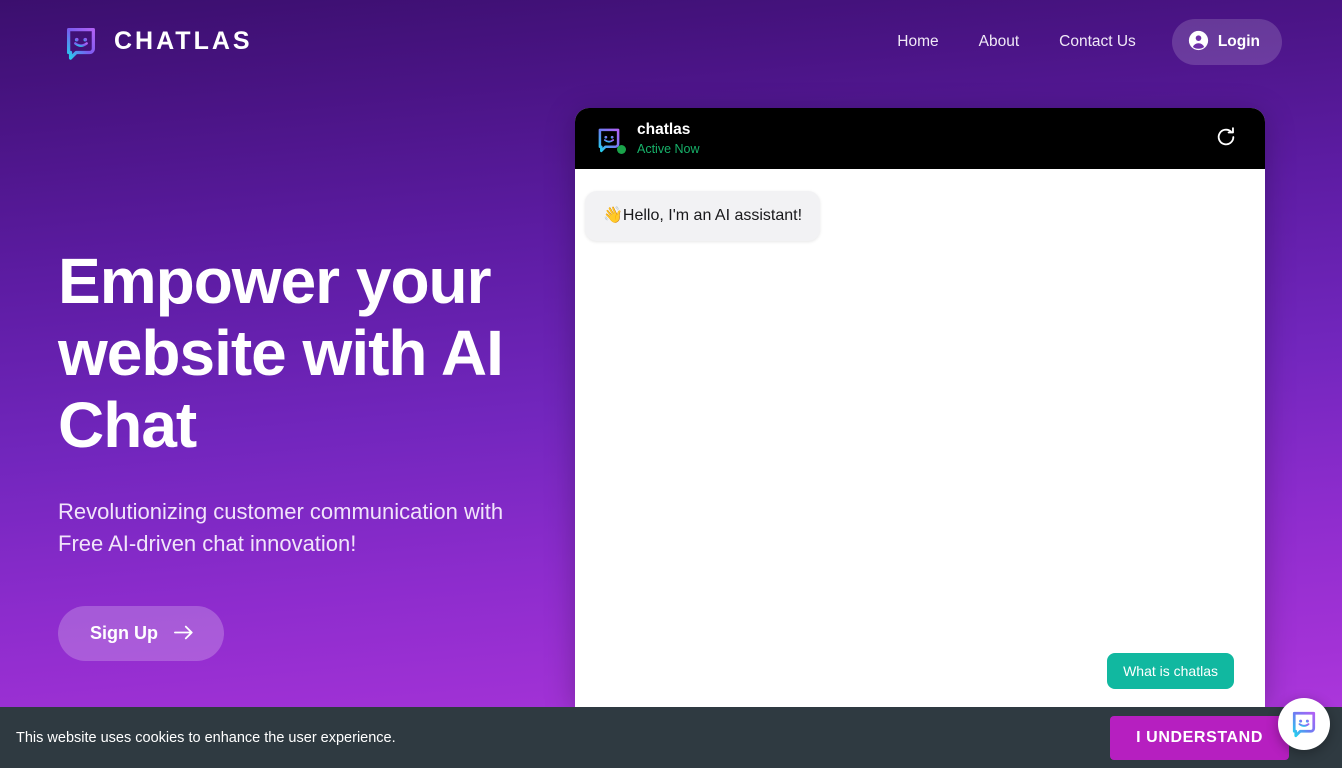  I want to click on chat-widget-status: Active Now, so click(668, 148).